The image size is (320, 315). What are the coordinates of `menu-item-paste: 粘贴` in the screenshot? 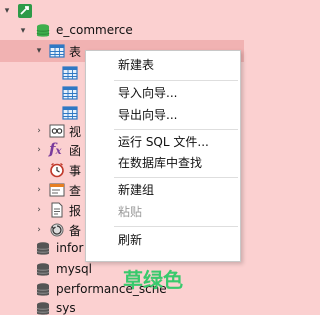 It's located at (130, 212).